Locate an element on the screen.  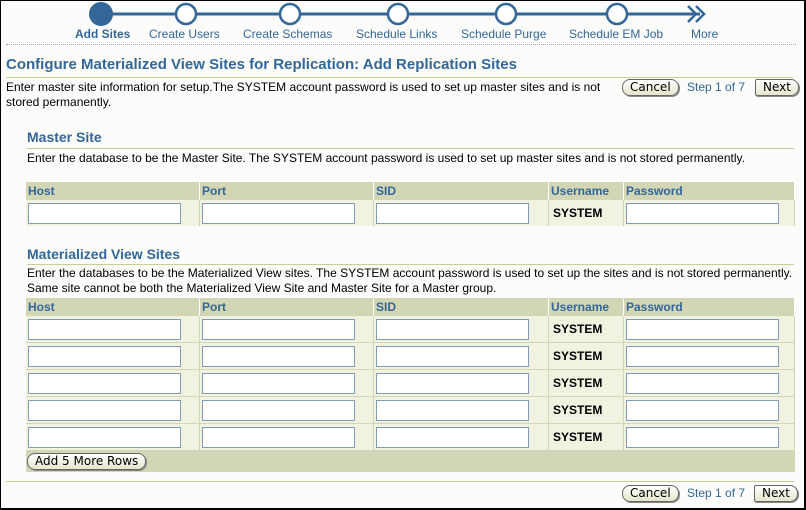
step-indicator-top: Step 1 of 7 is located at coordinates (716, 87).